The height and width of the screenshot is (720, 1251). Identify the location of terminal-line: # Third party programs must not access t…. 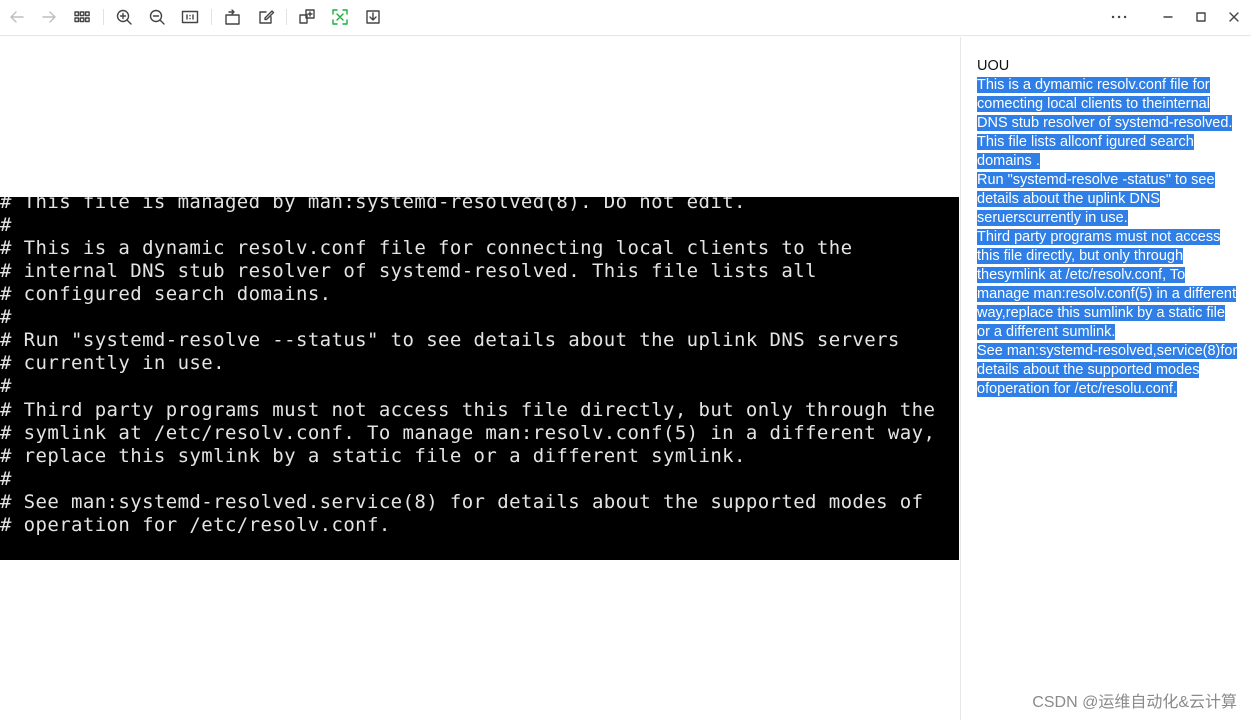
(468, 410).